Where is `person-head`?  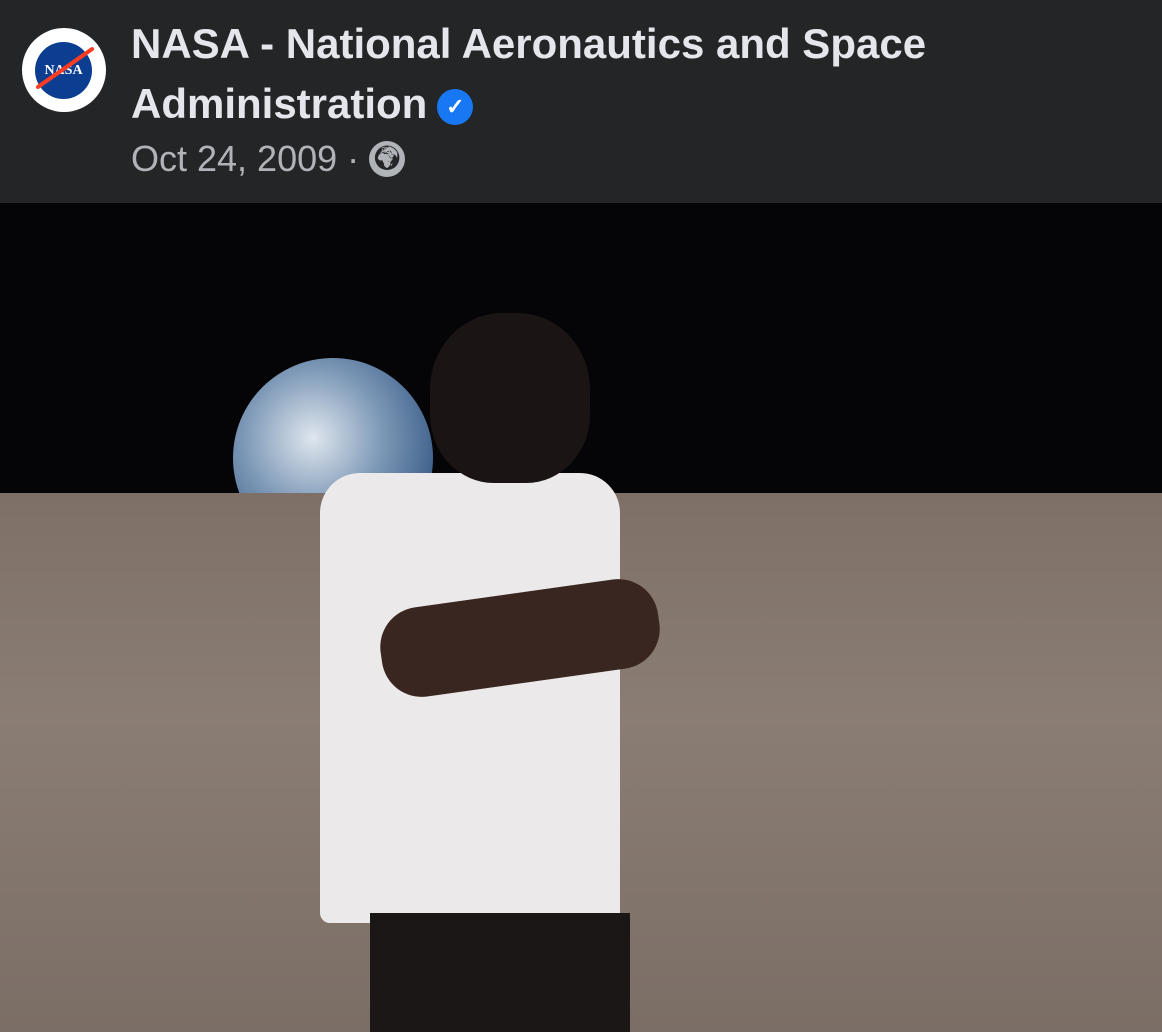
person-head is located at coordinates (510, 398).